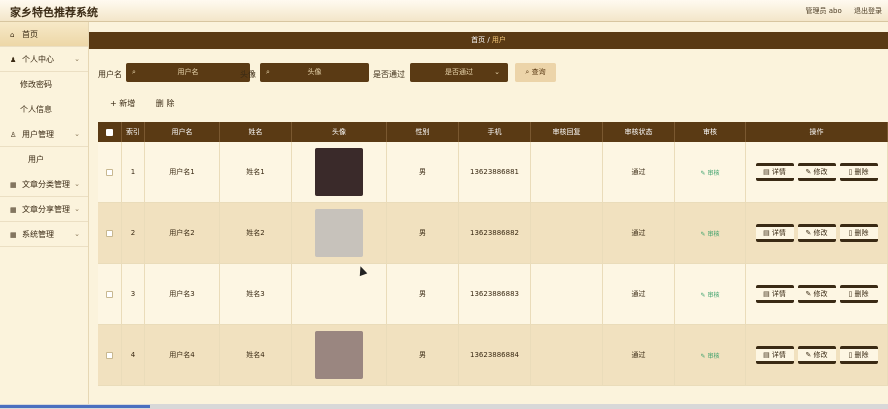 The height and width of the screenshot is (409, 888). I want to click on cell-username: 用户名3, so click(182, 294).